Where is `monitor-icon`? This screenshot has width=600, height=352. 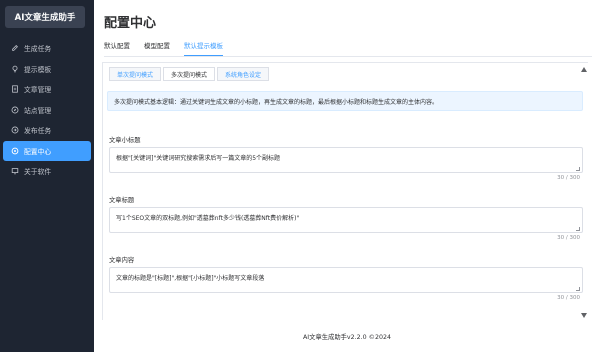 monitor-icon is located at coordinates (14, 171).